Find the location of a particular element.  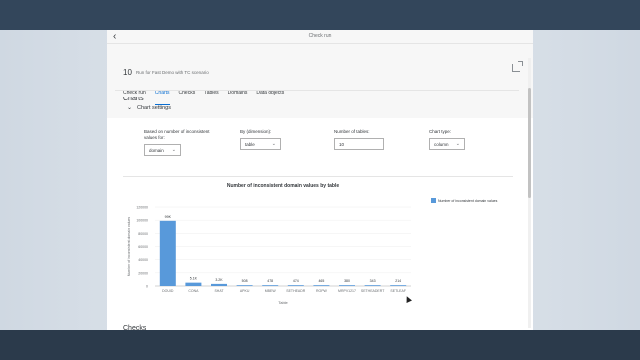

y-tick-label: 60000 is located at coordinates (143, 247).